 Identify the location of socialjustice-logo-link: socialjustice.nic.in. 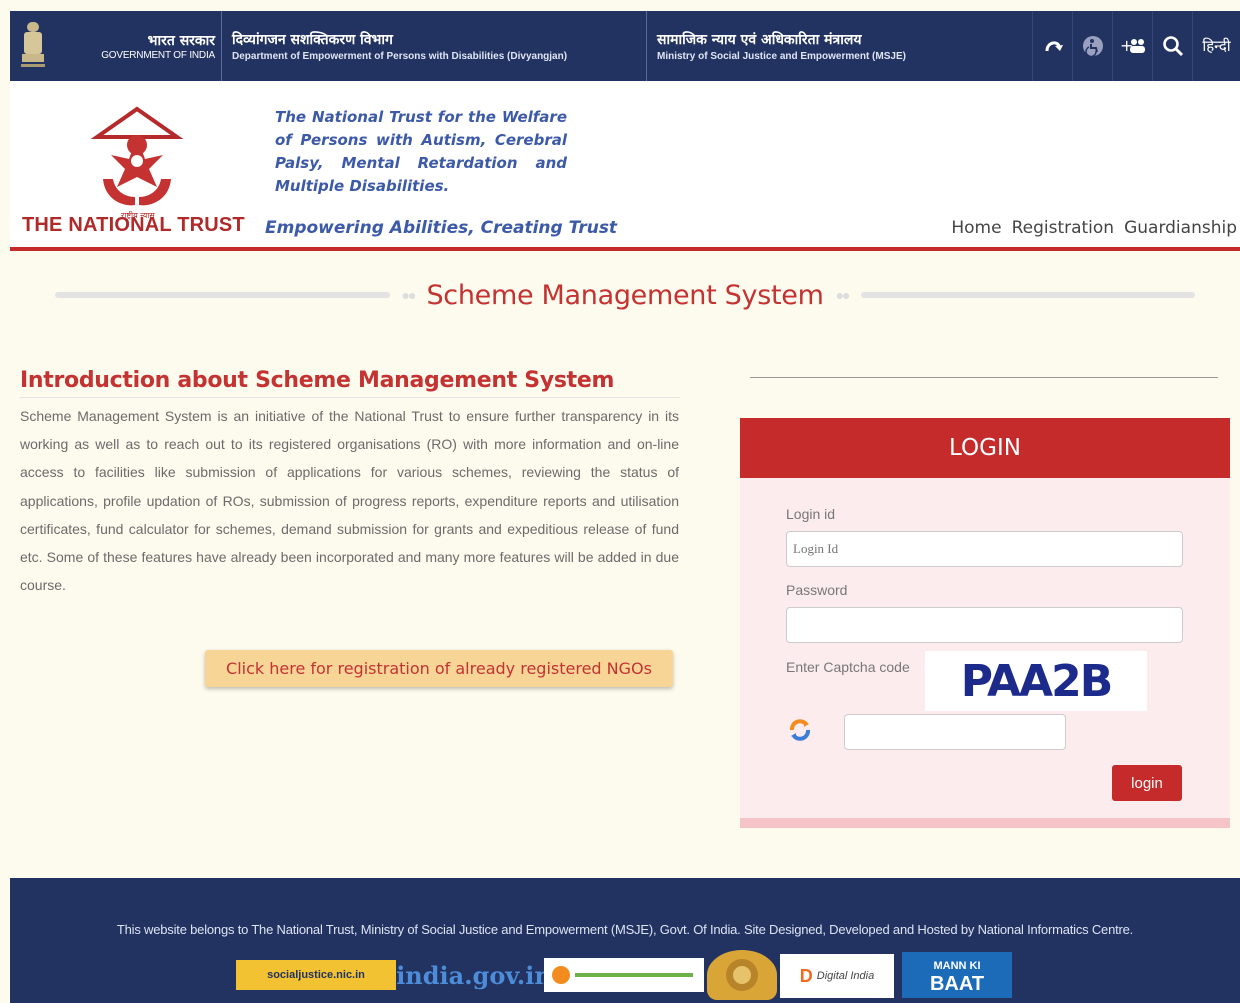
(316, 975).